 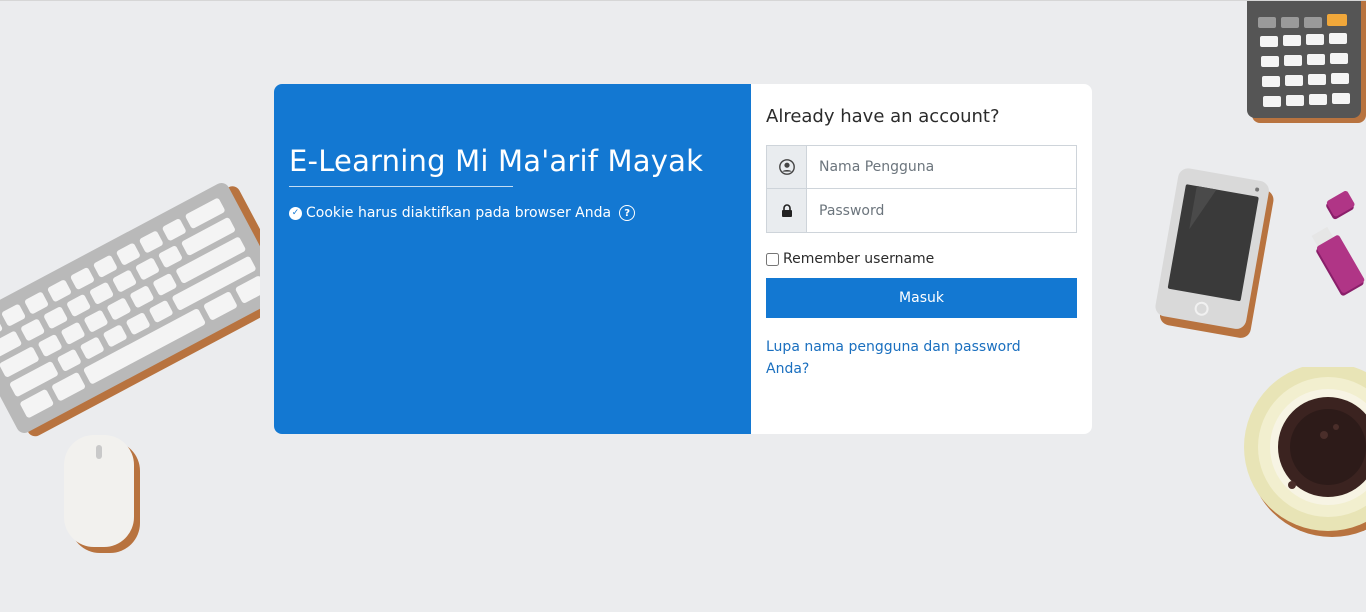 I want to click on password-input, so click(x=941, y=210).